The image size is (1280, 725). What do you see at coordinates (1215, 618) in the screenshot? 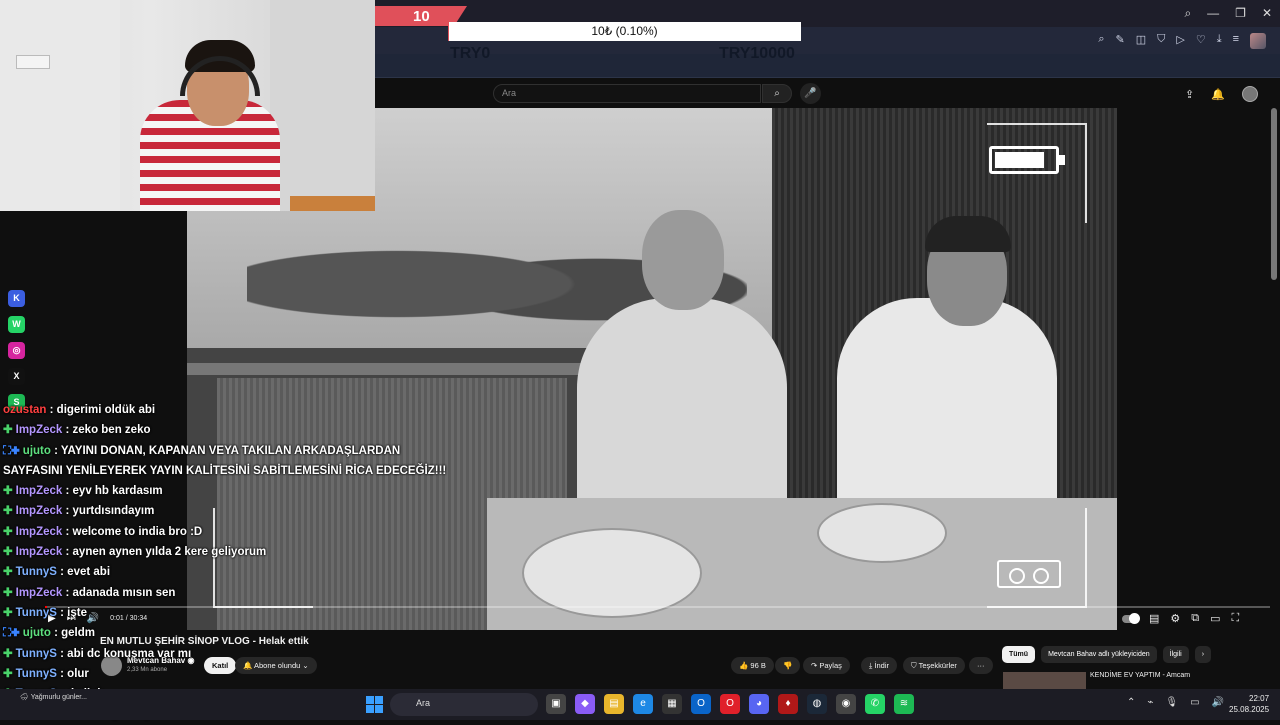
I see `theater-button: ▭` at bounding box center [1215, 618].